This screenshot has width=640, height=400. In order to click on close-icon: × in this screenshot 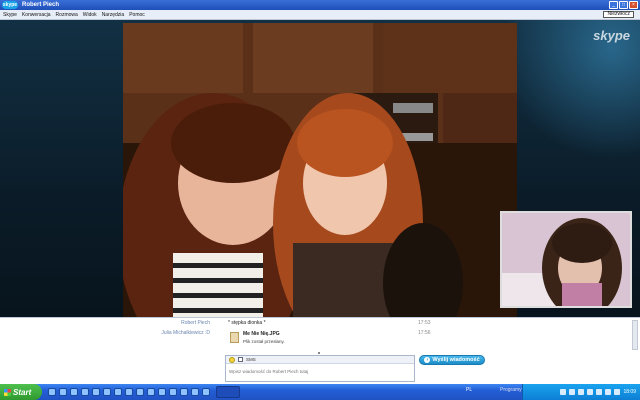, I will do `click(633, 5)`.